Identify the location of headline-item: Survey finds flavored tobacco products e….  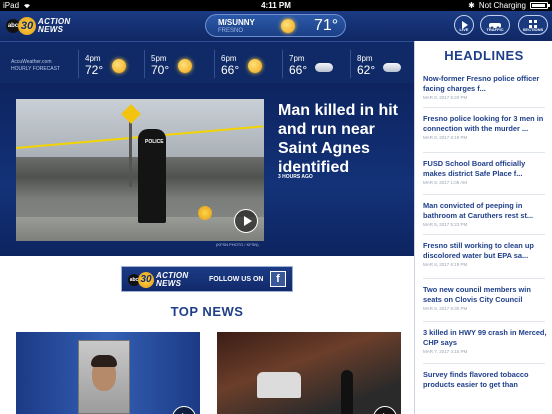
(485, 380).